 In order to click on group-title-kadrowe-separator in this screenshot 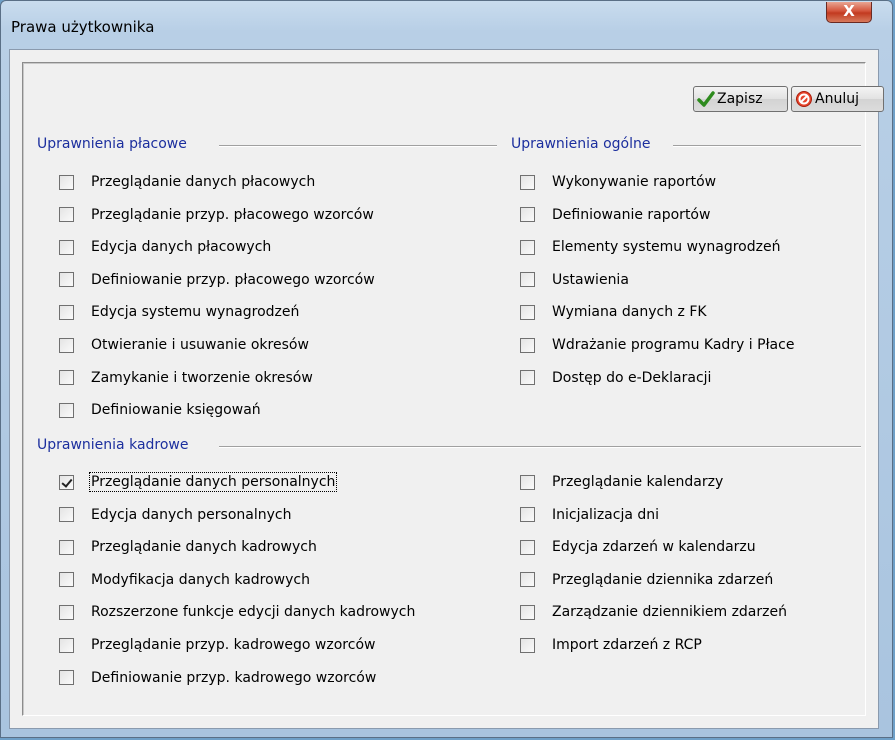, I will do `click(540, 447)`.